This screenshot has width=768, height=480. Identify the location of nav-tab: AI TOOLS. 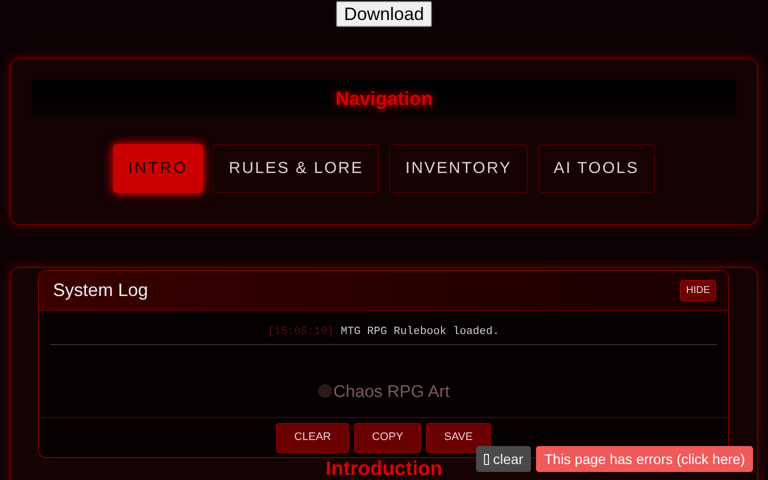
(596, 168).